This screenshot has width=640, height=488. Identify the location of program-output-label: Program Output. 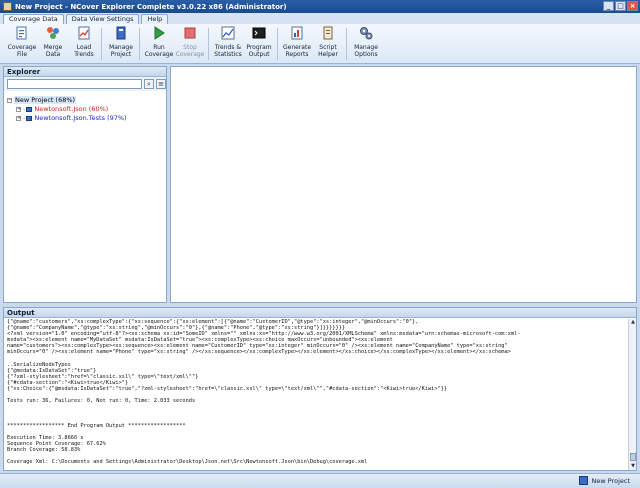
(259, 51).